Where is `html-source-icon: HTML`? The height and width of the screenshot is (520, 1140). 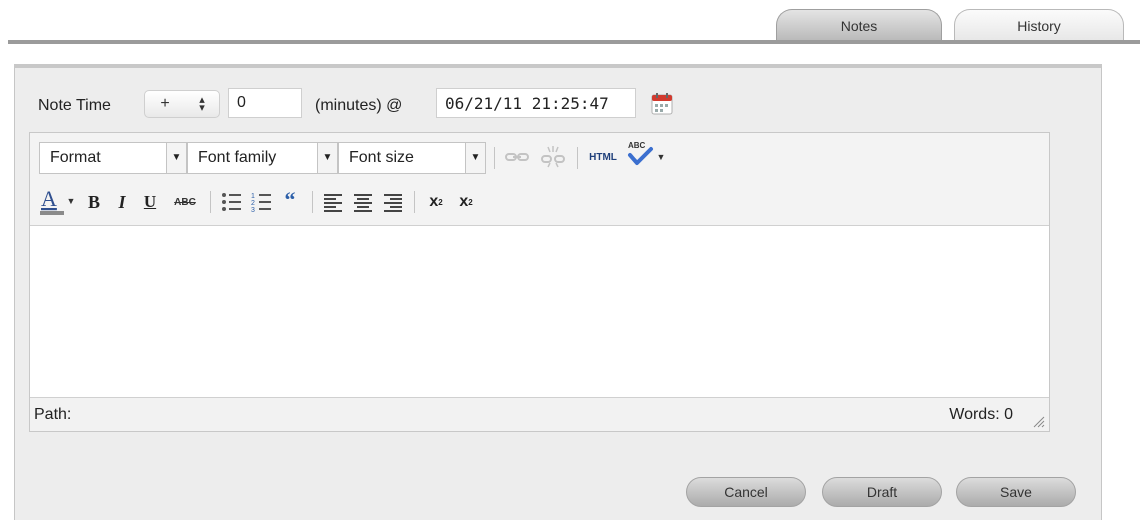 html-source-icon: HTML is located at coordinates (603, 157).